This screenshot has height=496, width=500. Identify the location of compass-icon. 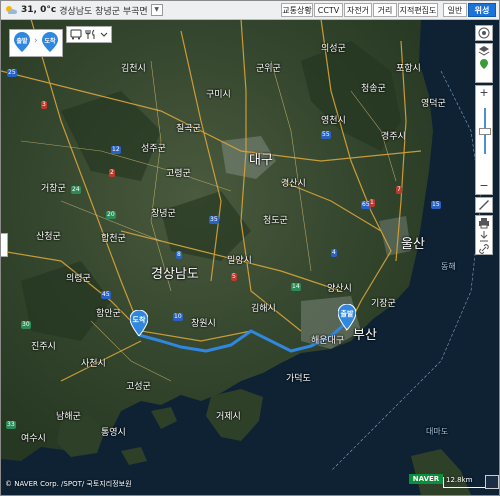
(484, 33).